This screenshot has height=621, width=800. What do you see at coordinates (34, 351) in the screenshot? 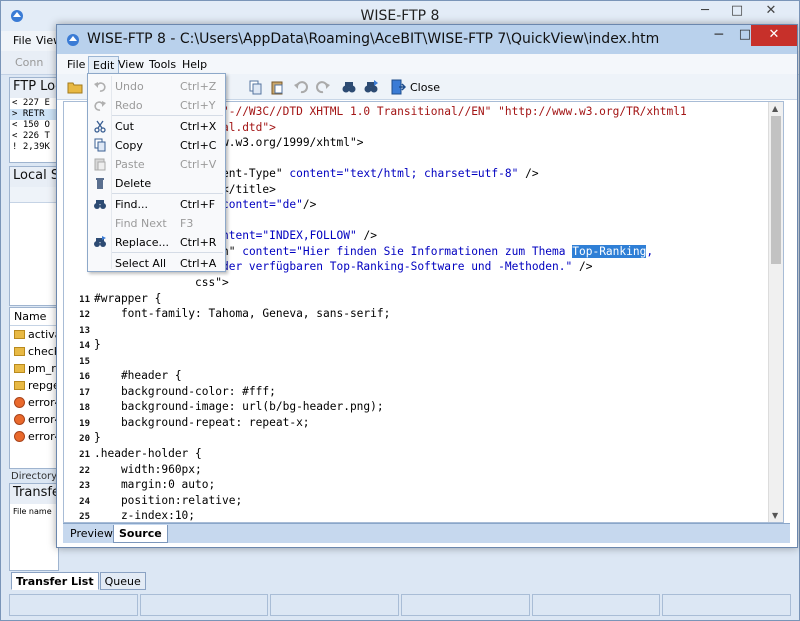
I see `list-item: check` at bounding box center [34, 351].